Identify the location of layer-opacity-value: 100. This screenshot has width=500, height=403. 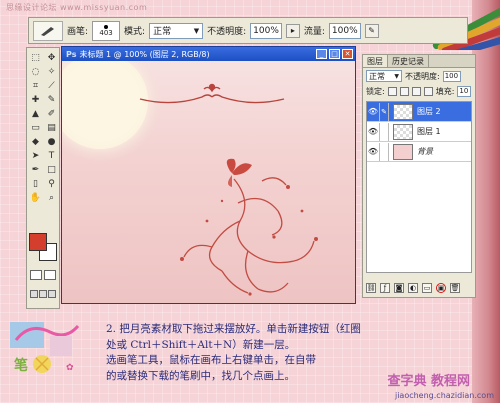
(451, 75).